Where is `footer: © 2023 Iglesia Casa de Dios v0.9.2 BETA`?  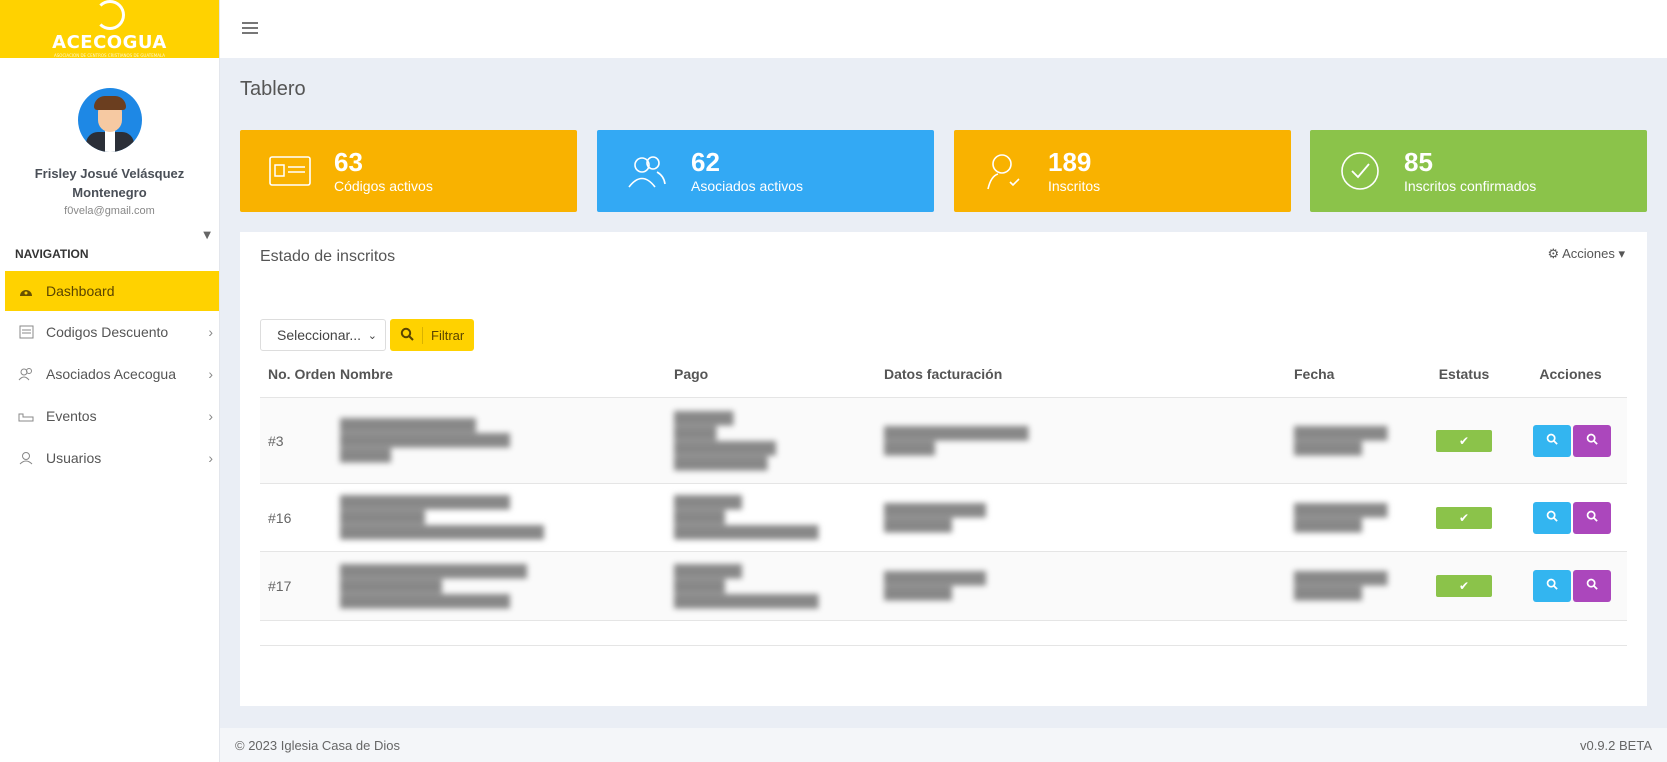
footer: © 2023 Iglesia Casa de Dios v0.9.2 BETA is located at coordinates (943, 745).